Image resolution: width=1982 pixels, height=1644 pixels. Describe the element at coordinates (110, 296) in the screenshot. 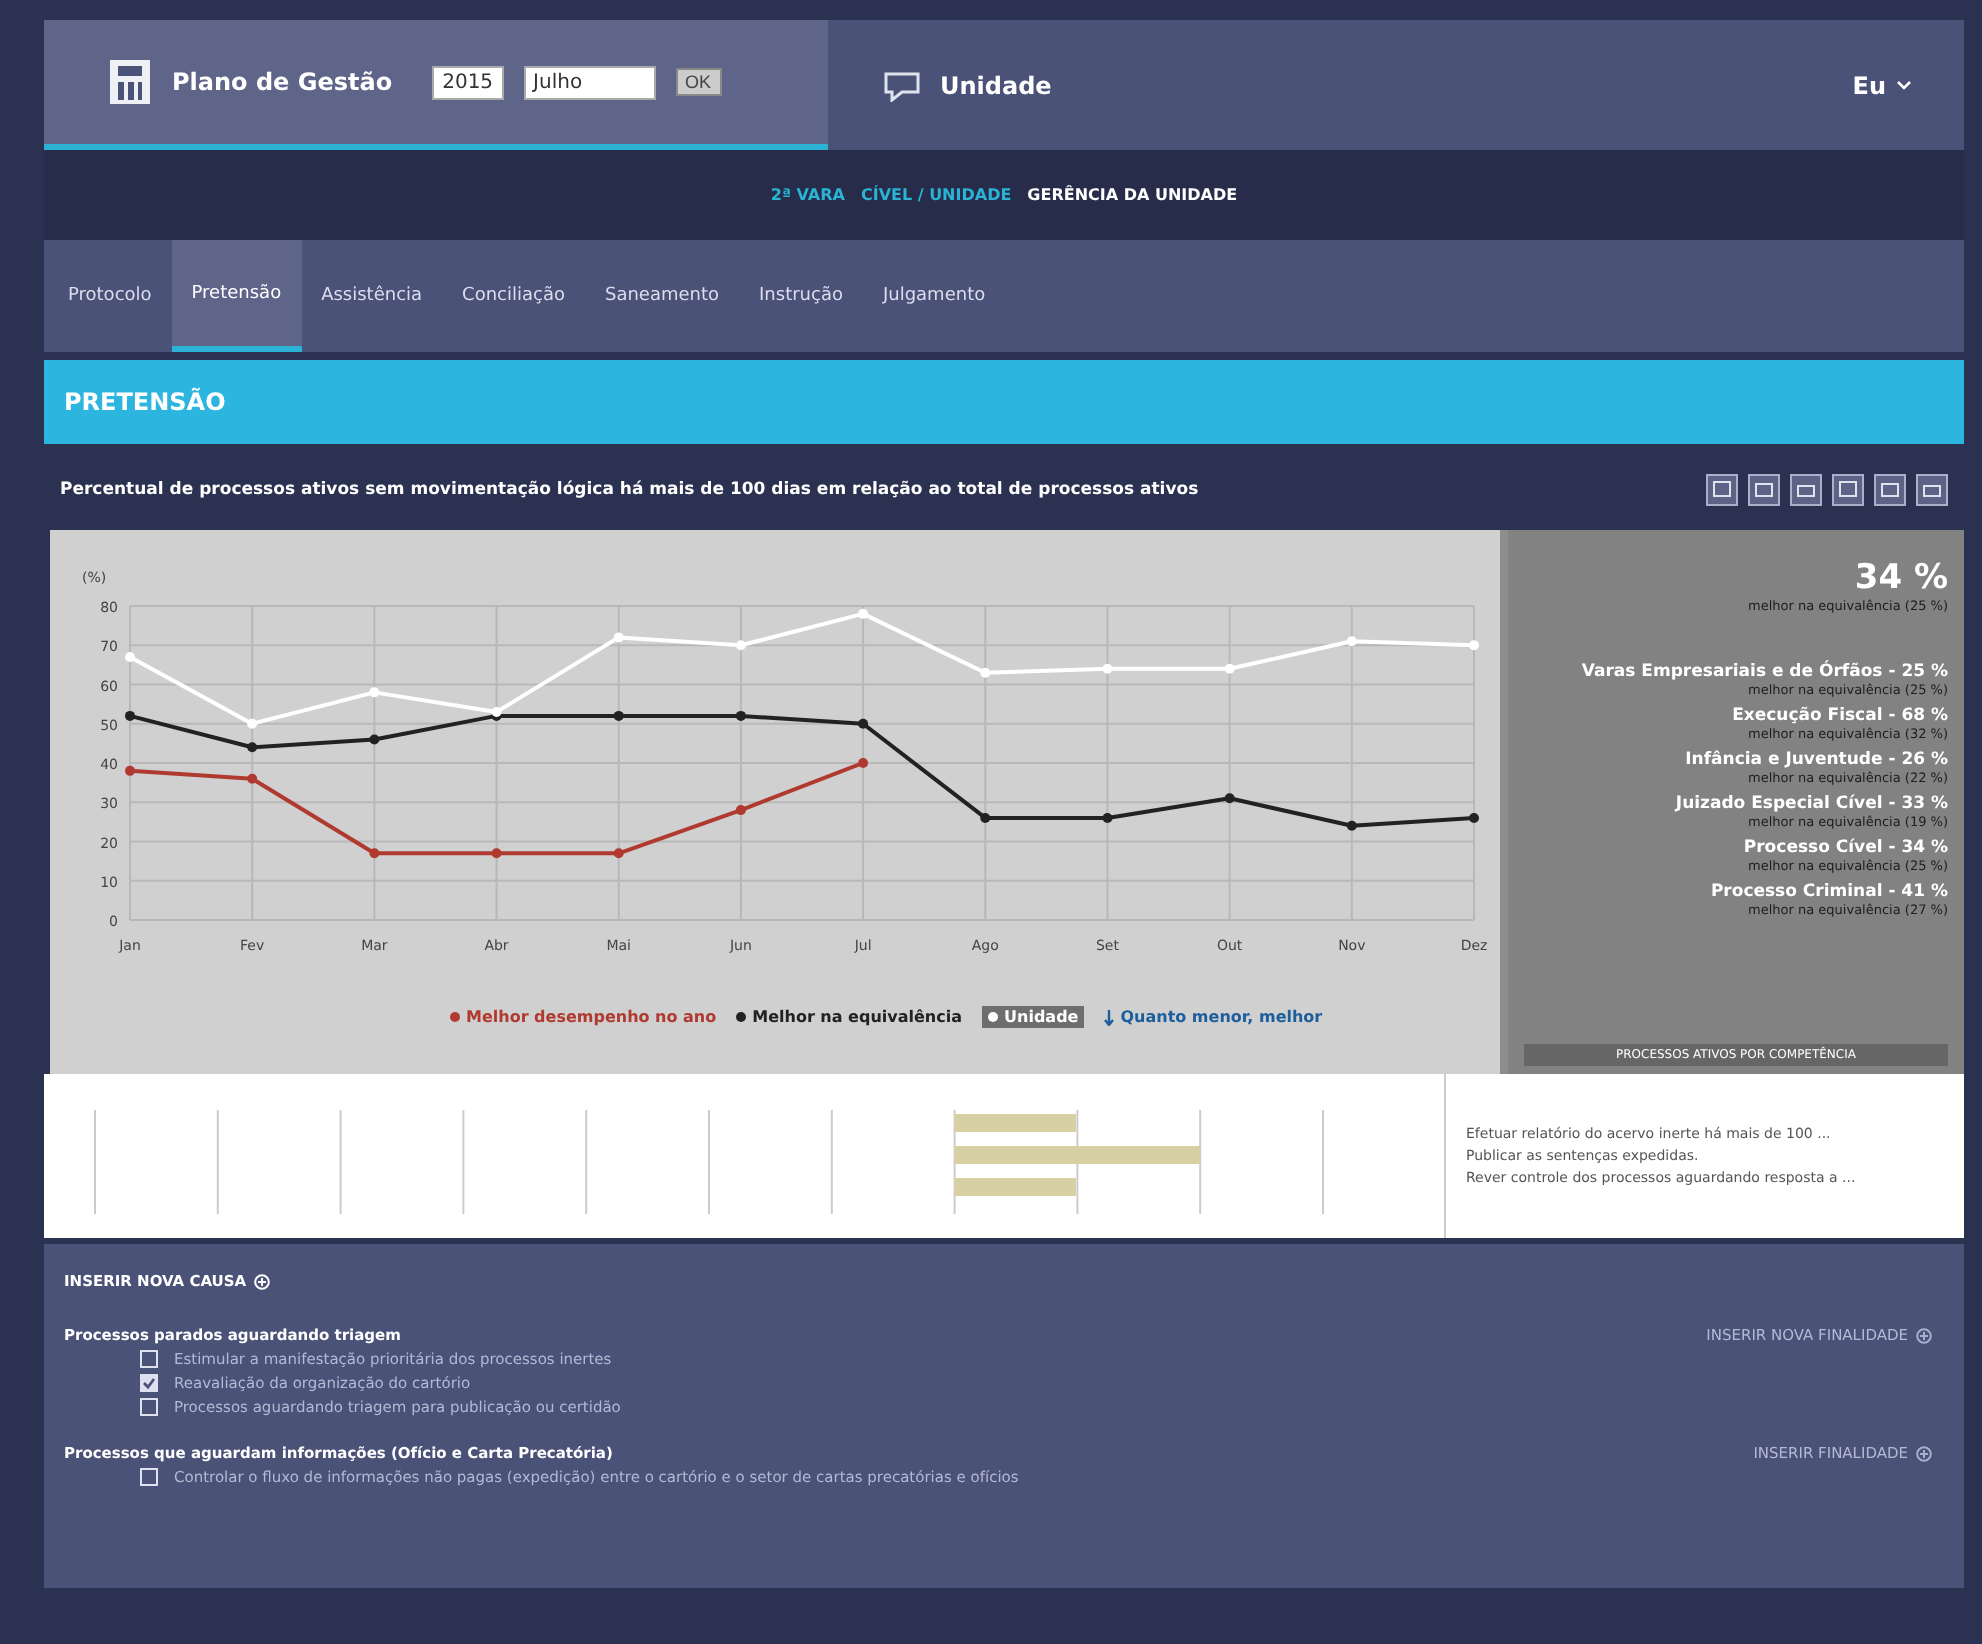

I see `tab: Protocolo` at that location.